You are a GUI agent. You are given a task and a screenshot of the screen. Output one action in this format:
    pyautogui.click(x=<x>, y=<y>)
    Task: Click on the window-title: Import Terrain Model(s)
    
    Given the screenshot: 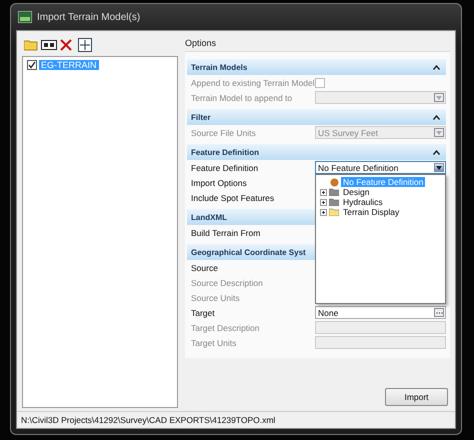 What is the action you would take?
    pyautogui.click(x=88, y=17)
    